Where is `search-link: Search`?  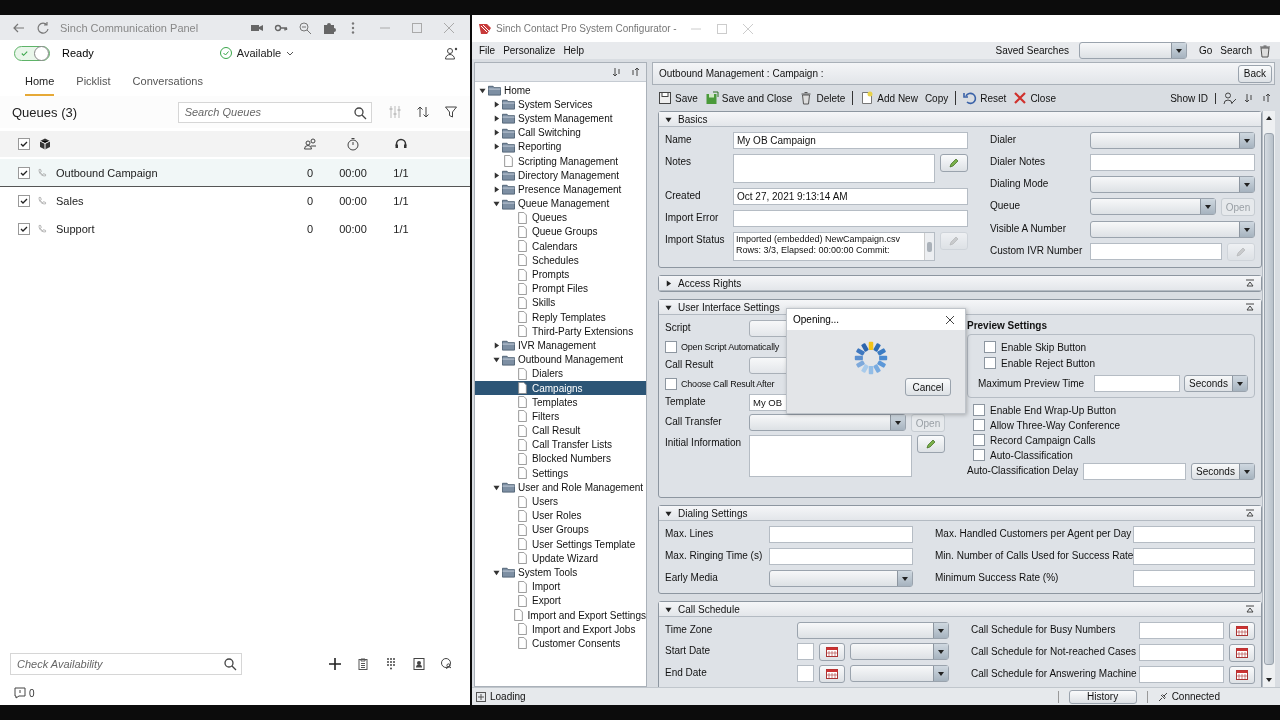 search-link: Search is located at coordinates (1236, 50).